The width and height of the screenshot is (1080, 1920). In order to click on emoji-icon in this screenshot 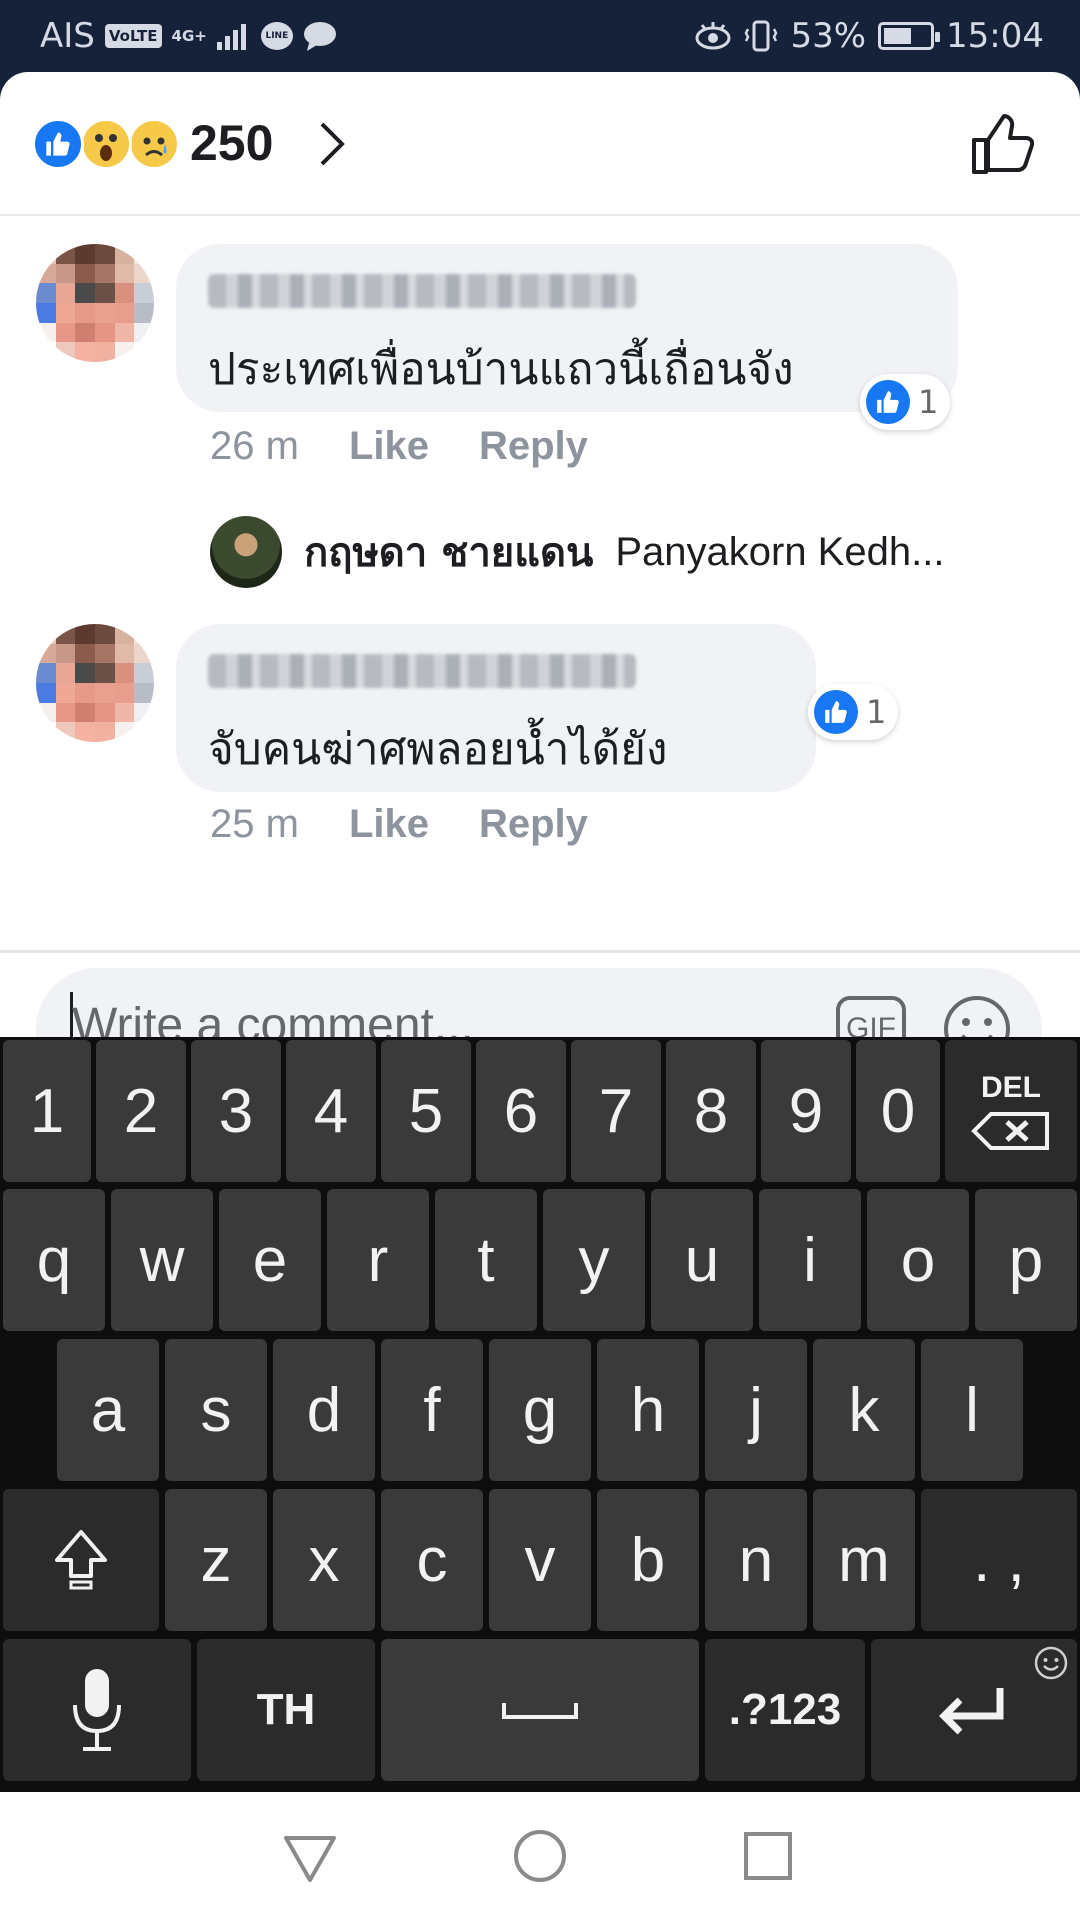, I will do `click(1051, 1663)`.